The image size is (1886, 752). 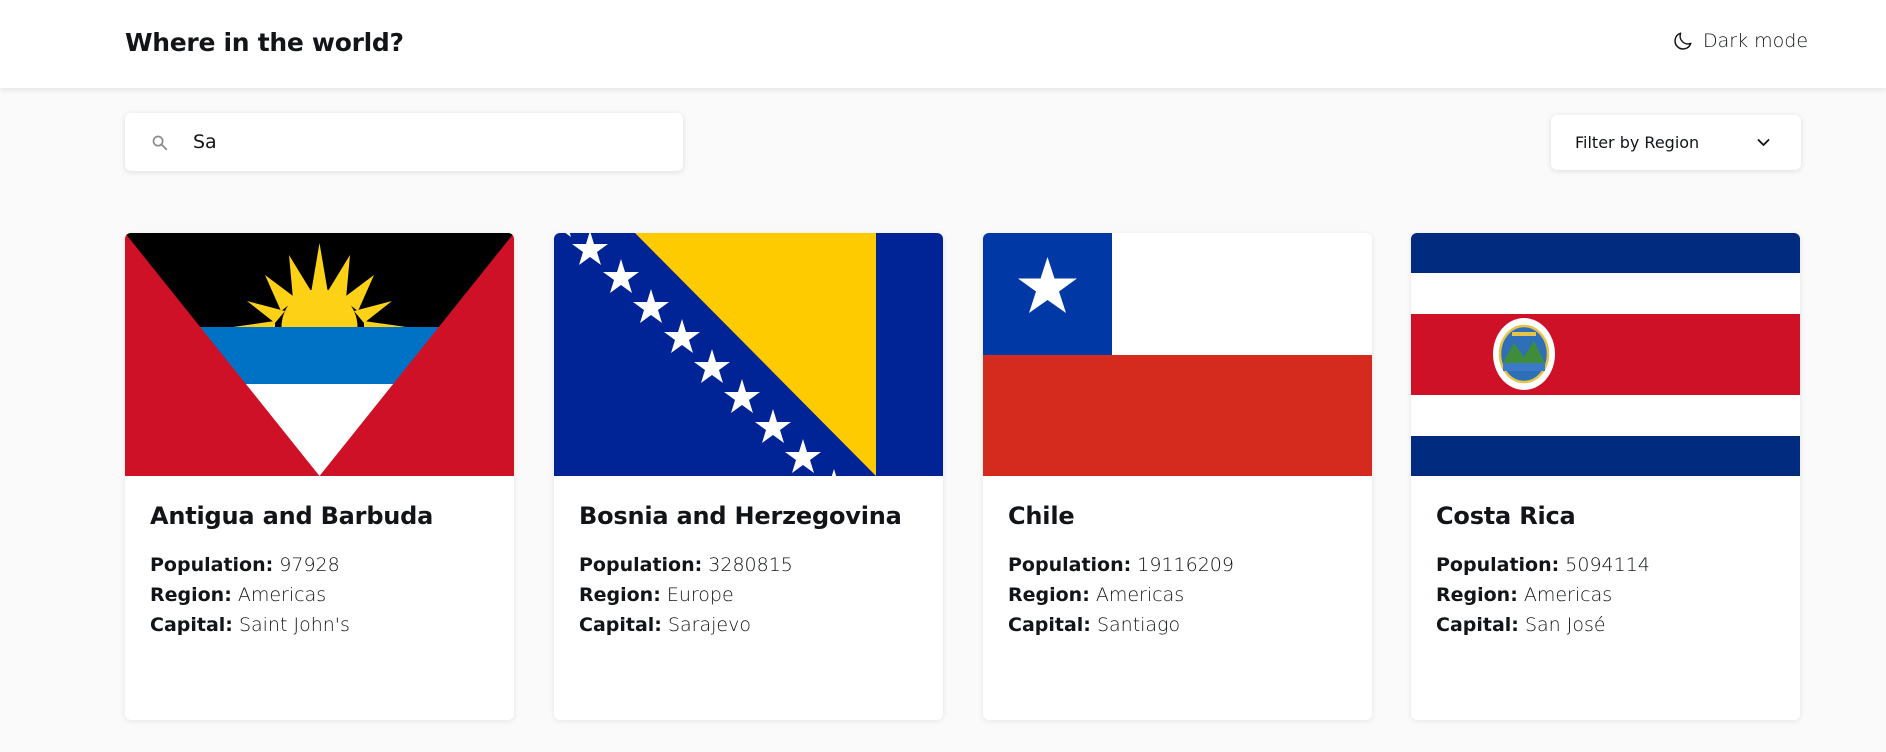 I want to click on capital-value: Santiago, so click(x=1138, y=625).